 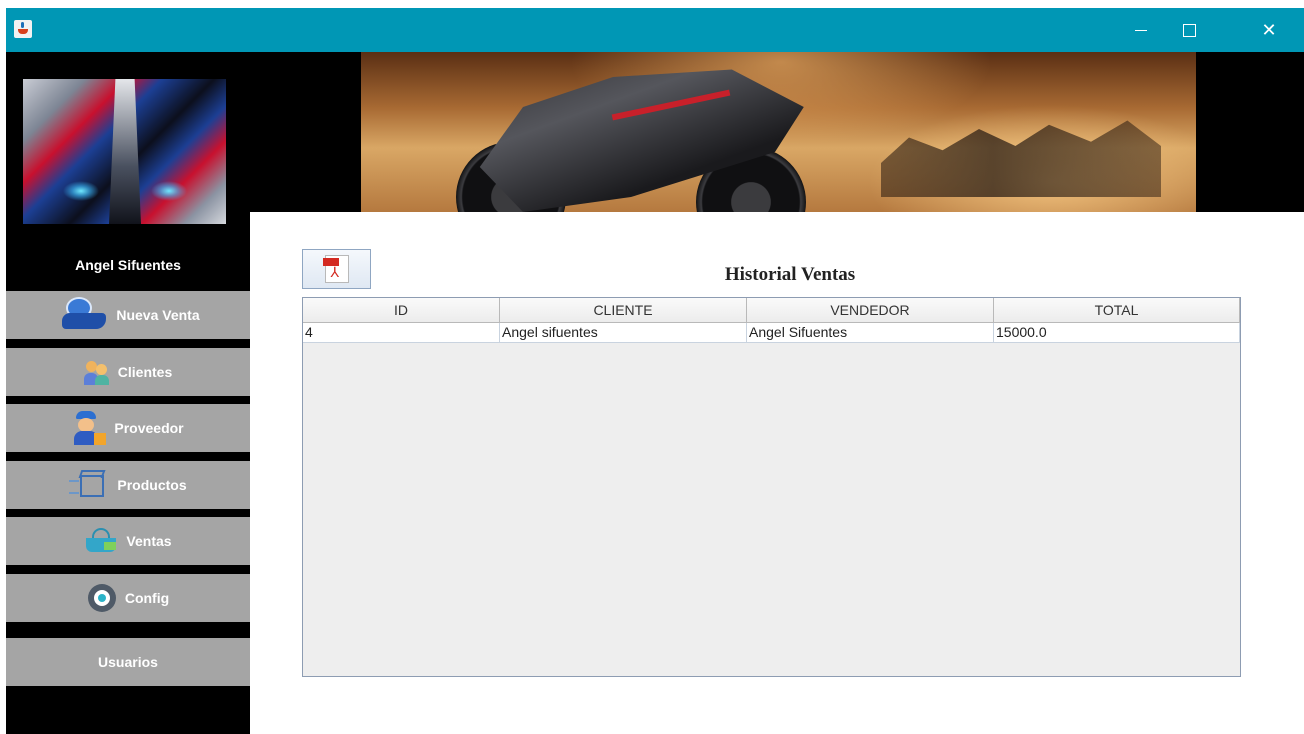 What do you see at coordinates (623, 332) in the screenshot?
I see `cell-cliente: Angel sifuentes` at bounding box center [623, 332].